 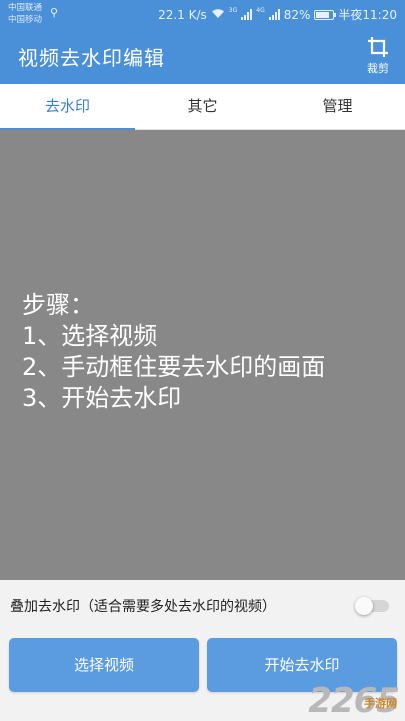 I want to click on signal-2-icon, so click(x=274, y=14).